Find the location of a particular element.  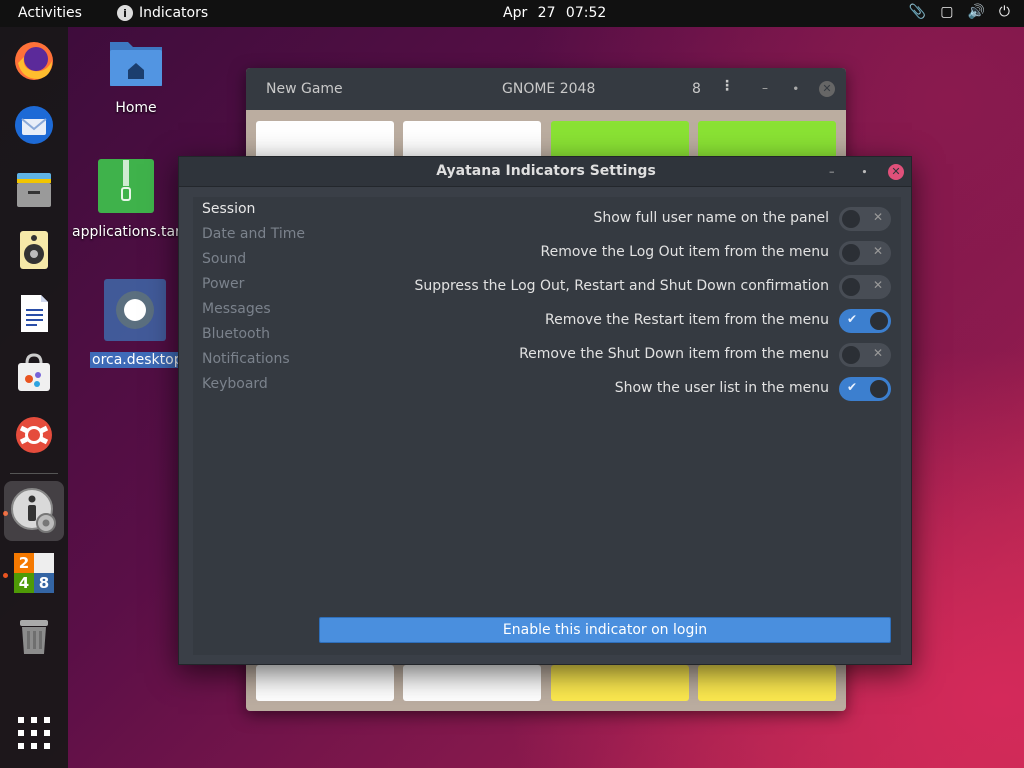

toggle-show-full-user-name: ✕ is located at coordinates (865, 219).